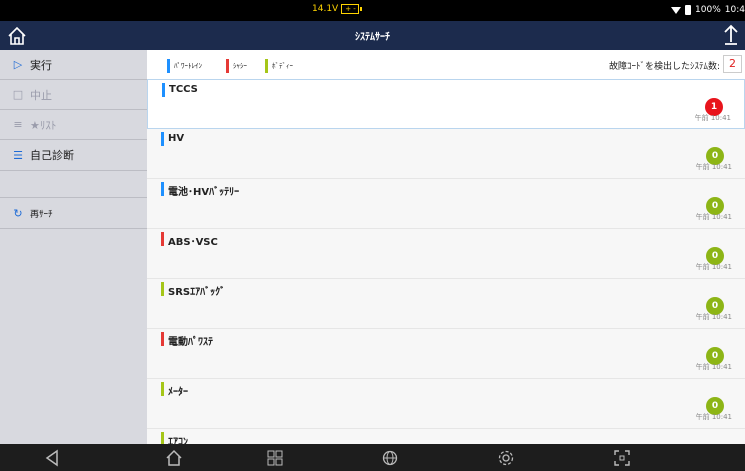  Describe the element at coordinates (622, 458) in the screenshot. I see `screenshot-icon` at that location.